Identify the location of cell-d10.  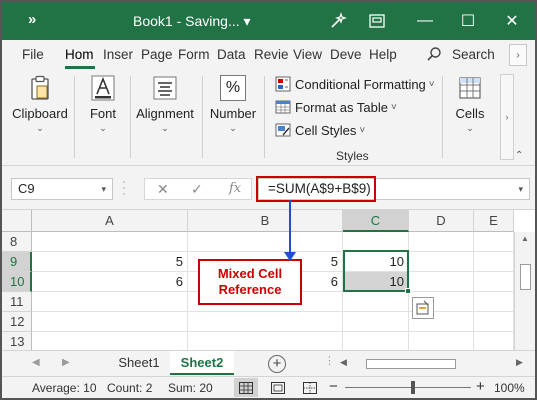
(441, 282).